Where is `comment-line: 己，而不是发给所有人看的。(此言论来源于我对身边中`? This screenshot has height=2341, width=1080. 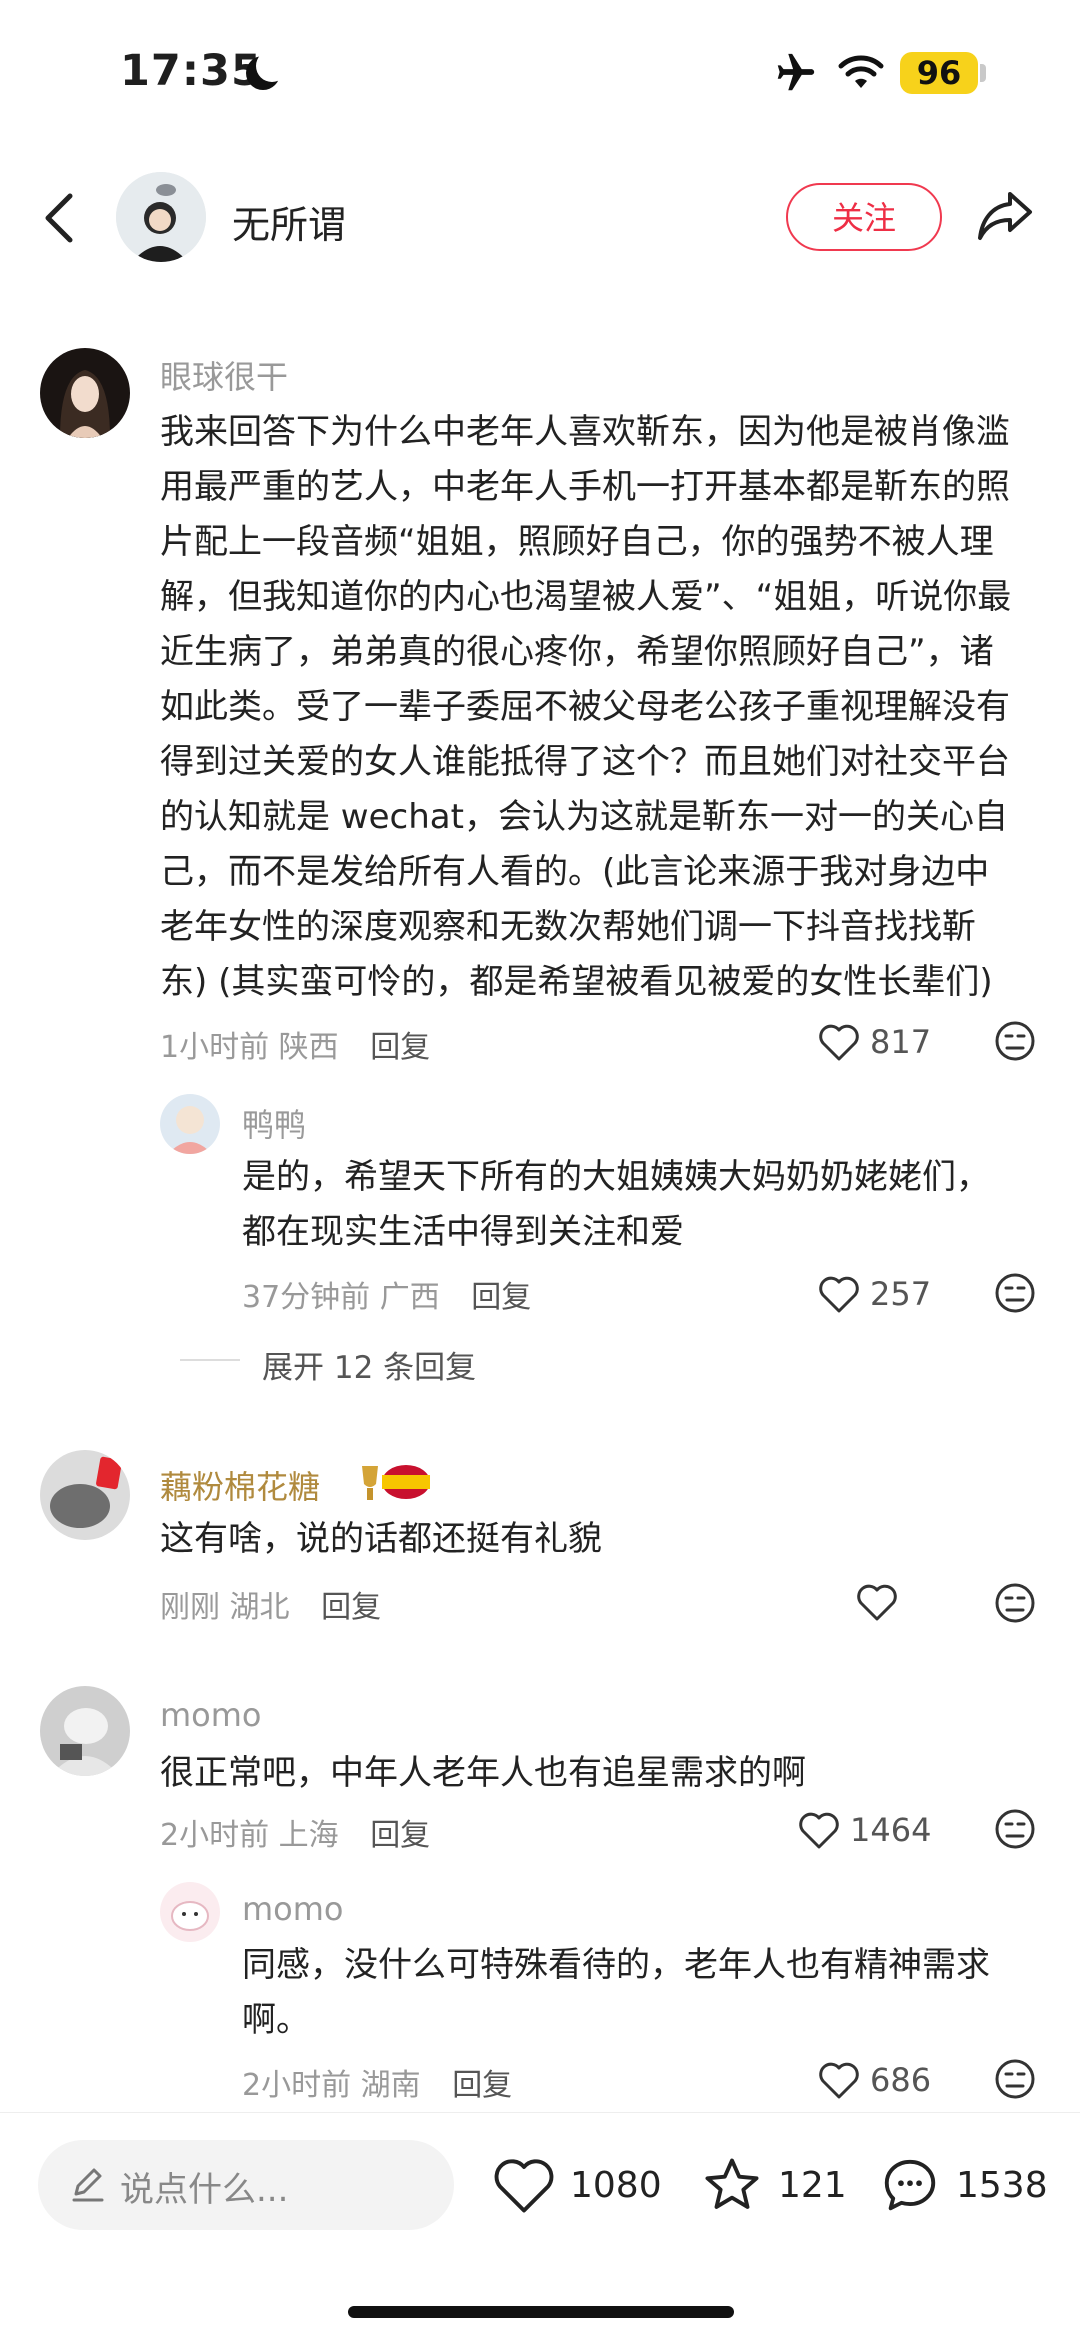
comment-line: 己，而不是发给所有人看的。(此言论来源于我对身边中 is located at coordinates (575, 872).